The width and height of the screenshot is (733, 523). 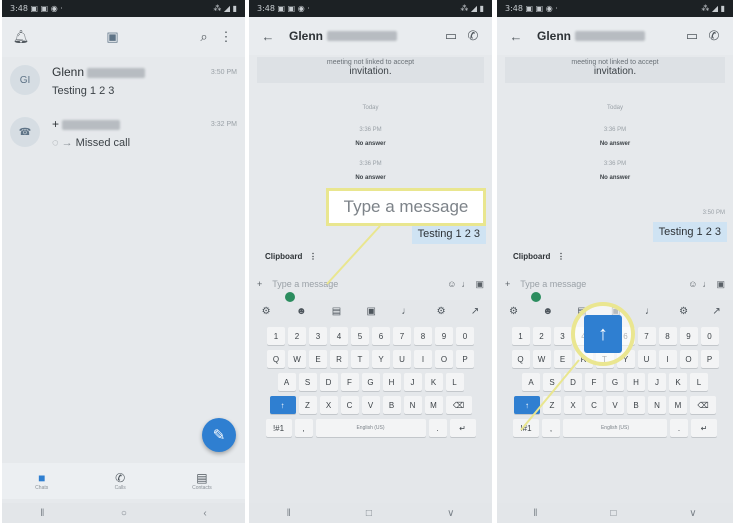 I want to click on key-3: 3, so click(x=562, y=336).